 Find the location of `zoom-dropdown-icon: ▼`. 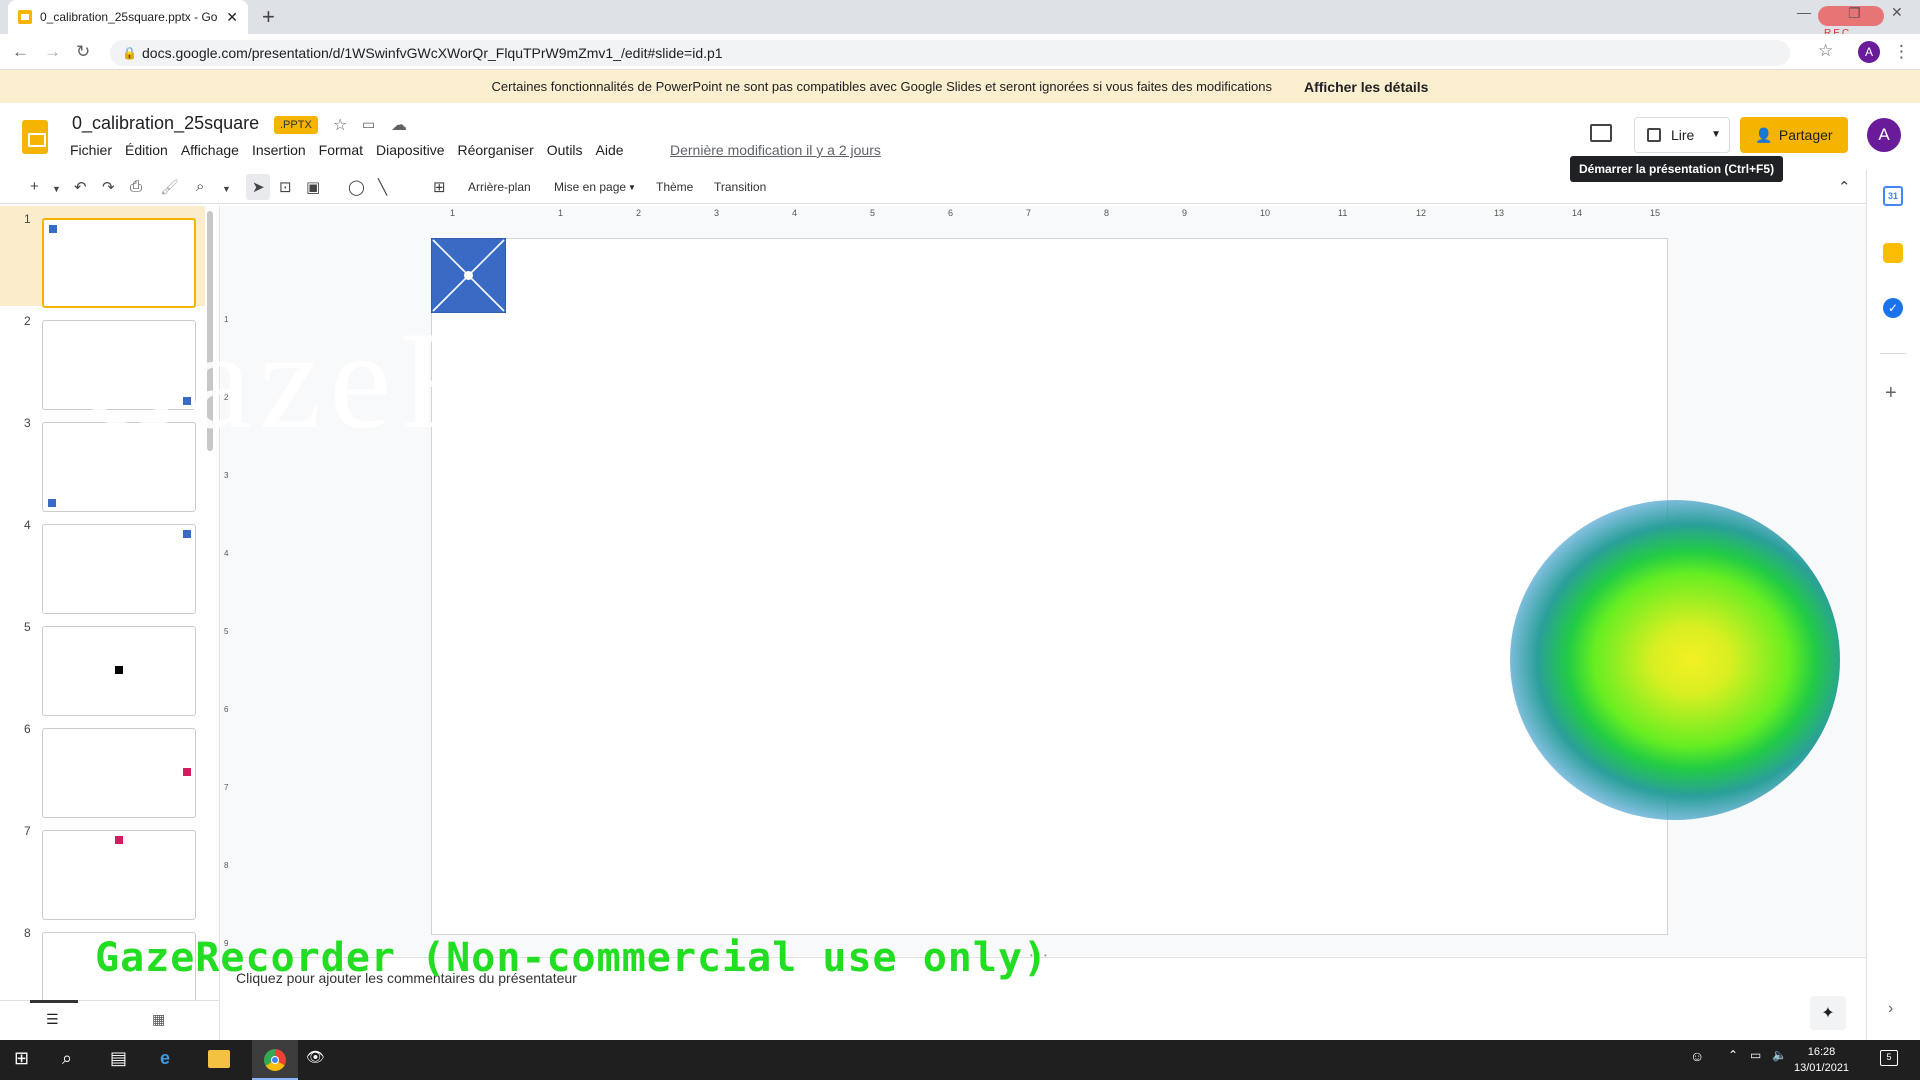

zoom-dropdown-icon: ▼ is located at coordinates (226, 189).